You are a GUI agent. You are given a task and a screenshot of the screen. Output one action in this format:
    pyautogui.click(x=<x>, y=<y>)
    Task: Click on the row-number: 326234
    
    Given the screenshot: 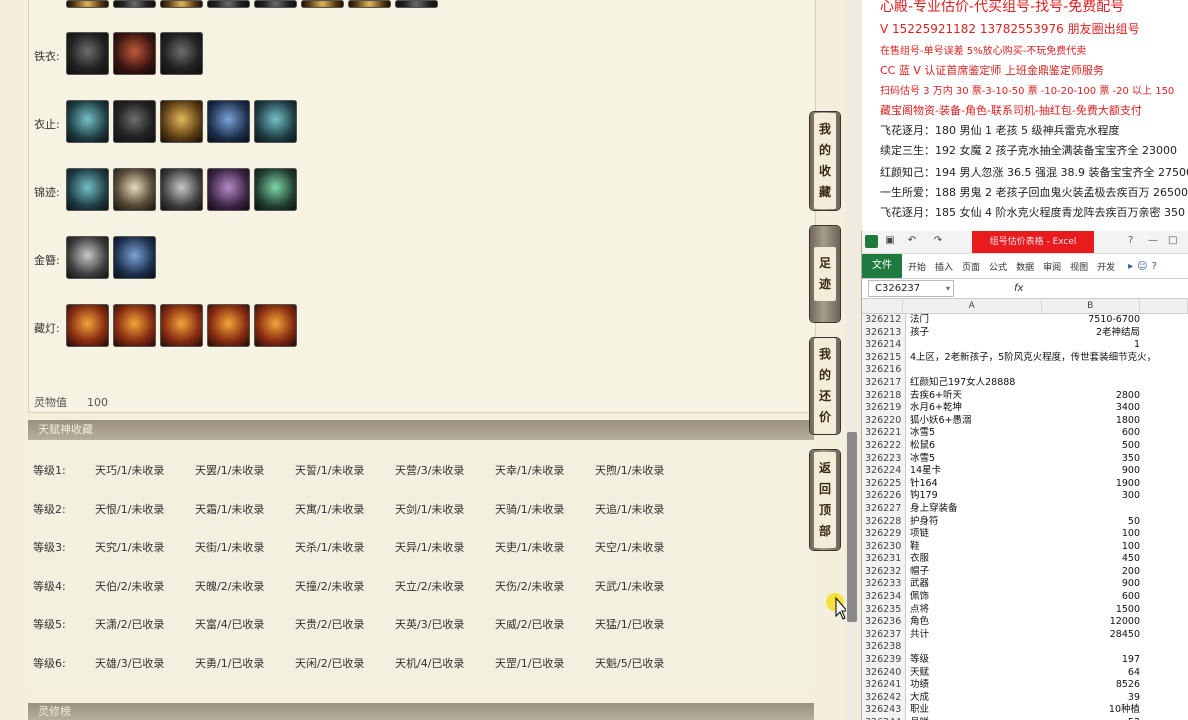 What is the action you would take?
    pyautogui.click(x=884, y=597)
    